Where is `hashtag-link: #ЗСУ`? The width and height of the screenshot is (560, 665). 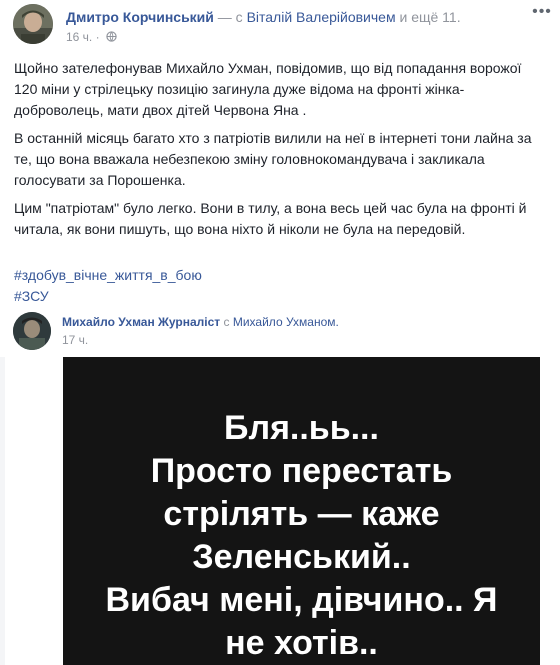
hashtag-link: #ЗСУ is located at coordinates (108, 296).